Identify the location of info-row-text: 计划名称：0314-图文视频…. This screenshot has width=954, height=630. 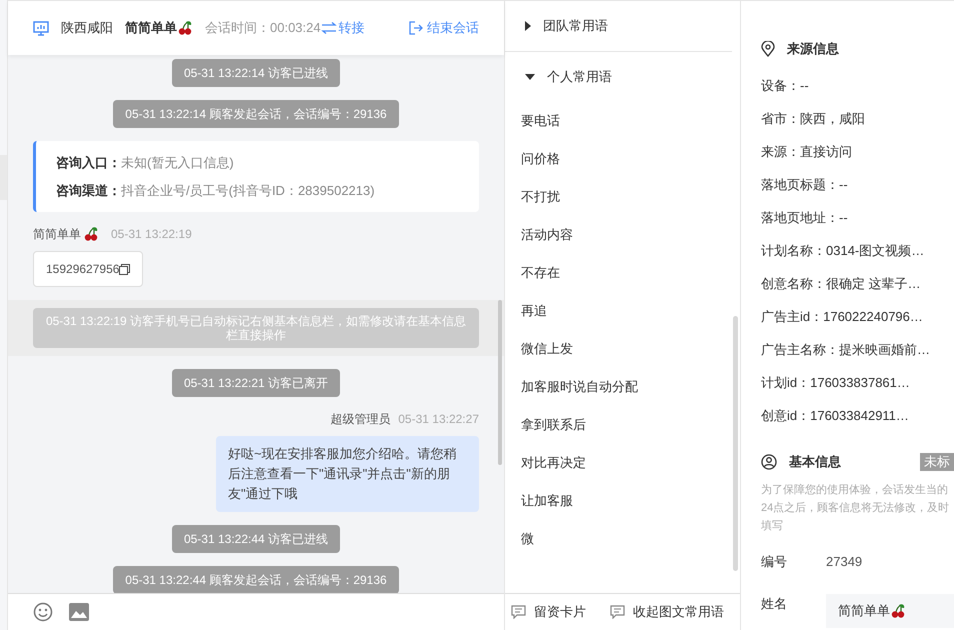
(843, 251).